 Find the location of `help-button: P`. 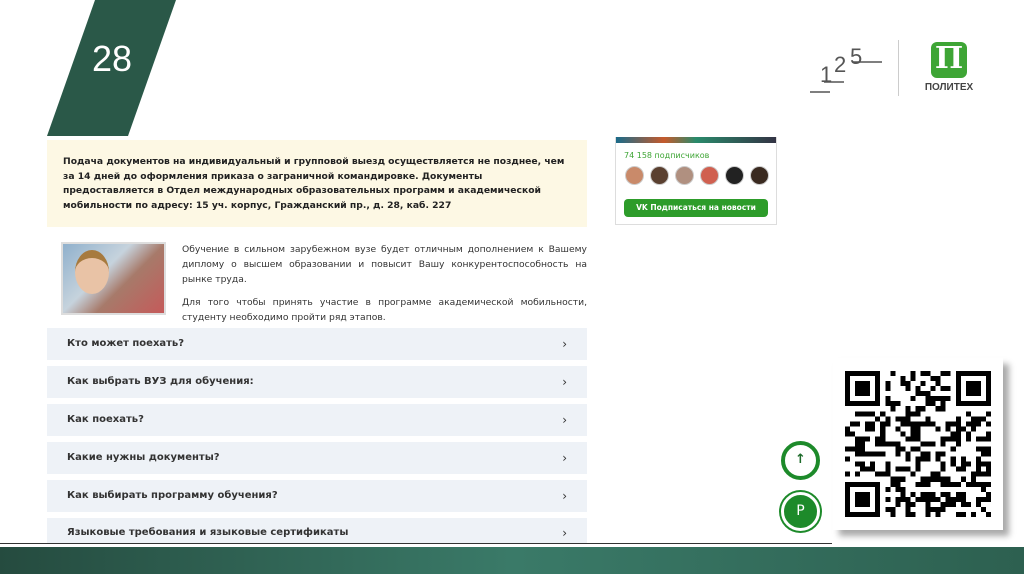

help-button: P is located at coordinates (800, 511).